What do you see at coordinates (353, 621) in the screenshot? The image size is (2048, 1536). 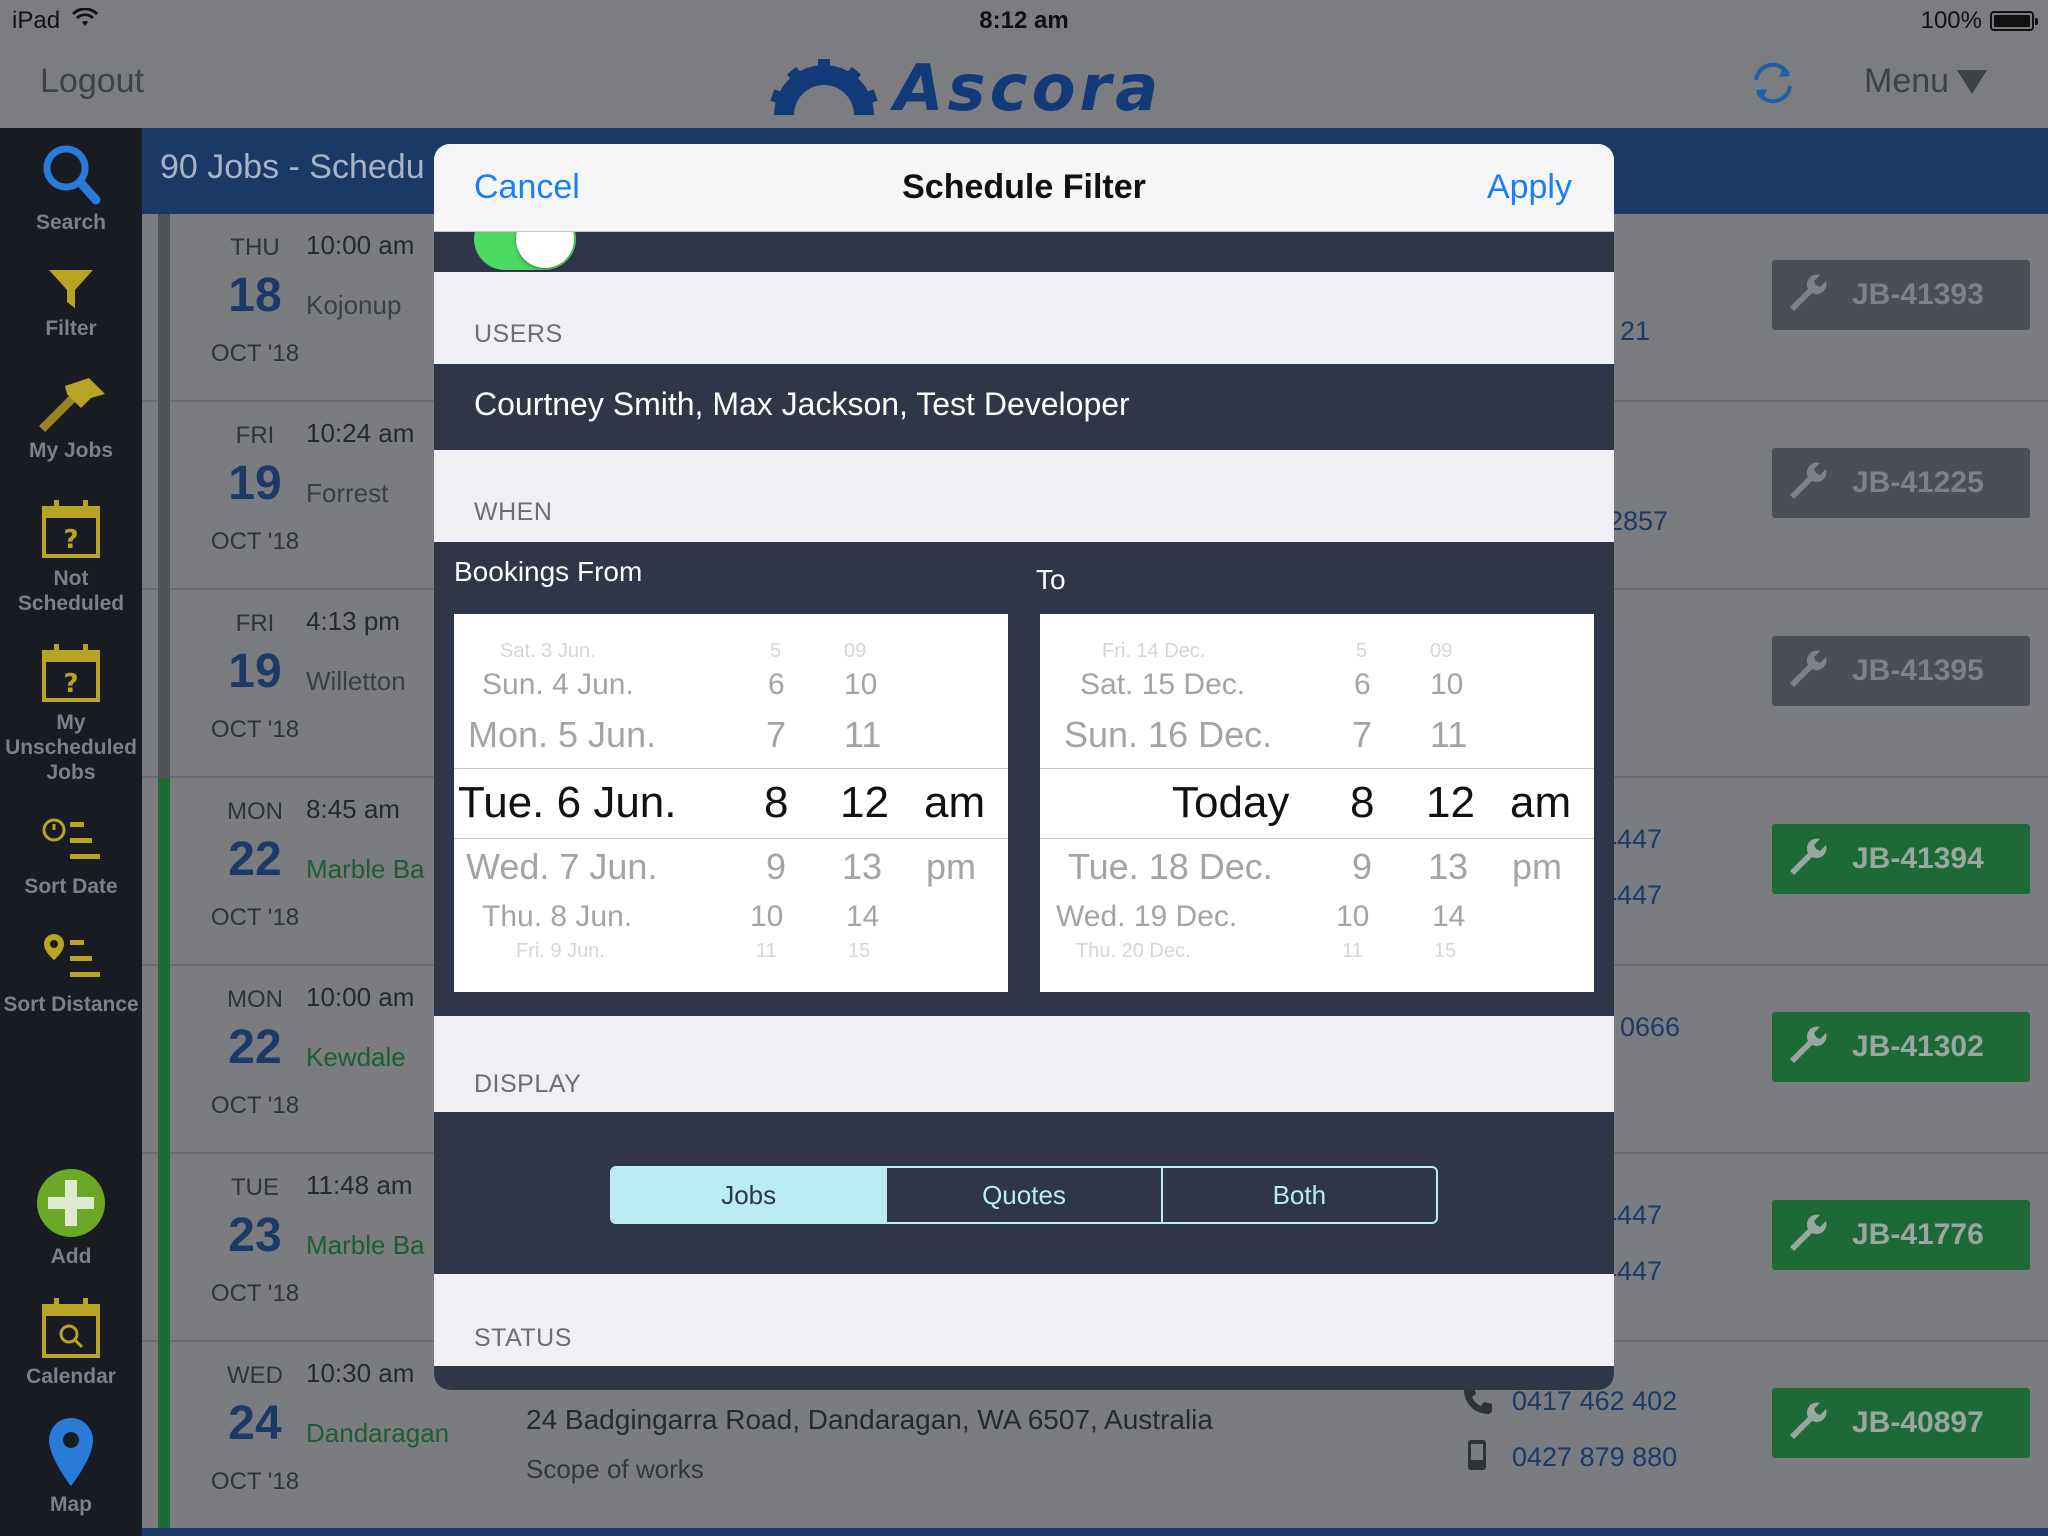 I see `row-time: 4:13 pm` at bounding box center [353, 621].